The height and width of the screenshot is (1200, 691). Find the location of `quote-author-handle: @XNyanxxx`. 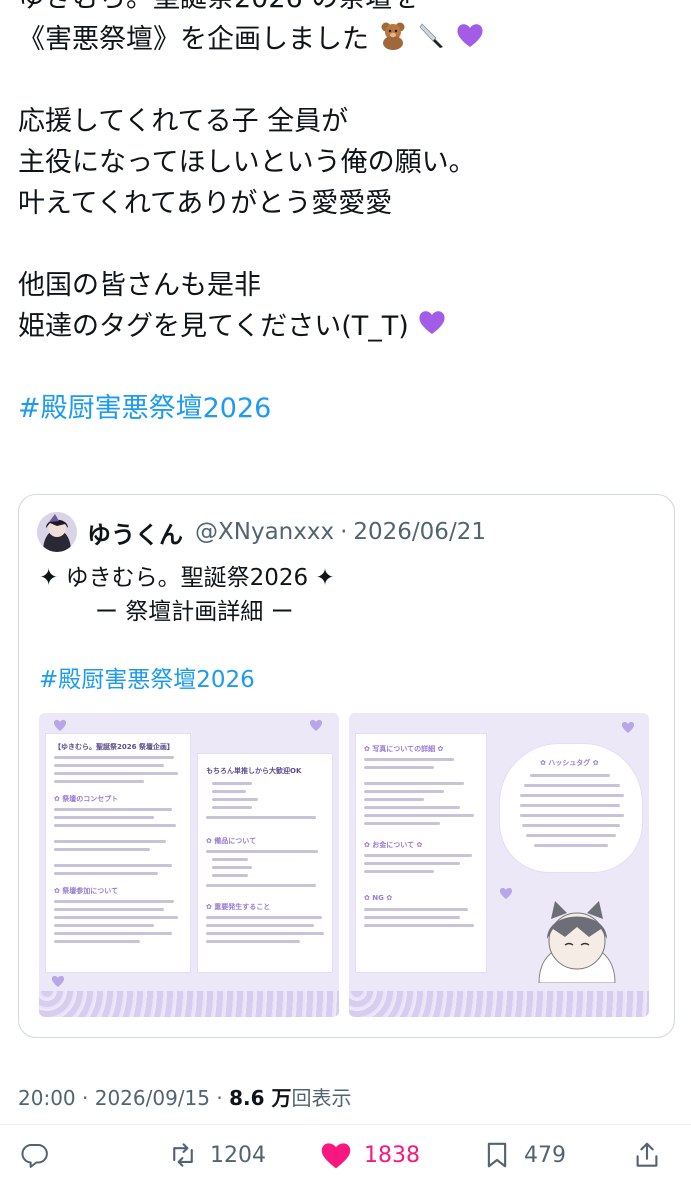

quote-author-handle: @XNyanxxx is located at coordinates (264, 532).